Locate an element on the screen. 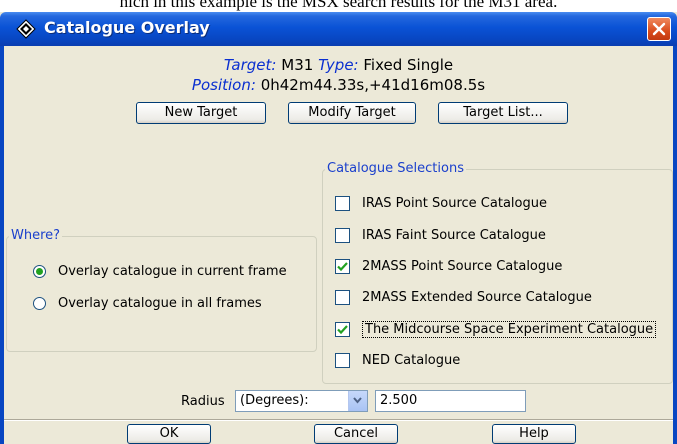 The height and width of the screenshot is (444, 677). catalogue-item-label: The Midcourse Space Experiment Catalogue is located at coordinates (509, 329).